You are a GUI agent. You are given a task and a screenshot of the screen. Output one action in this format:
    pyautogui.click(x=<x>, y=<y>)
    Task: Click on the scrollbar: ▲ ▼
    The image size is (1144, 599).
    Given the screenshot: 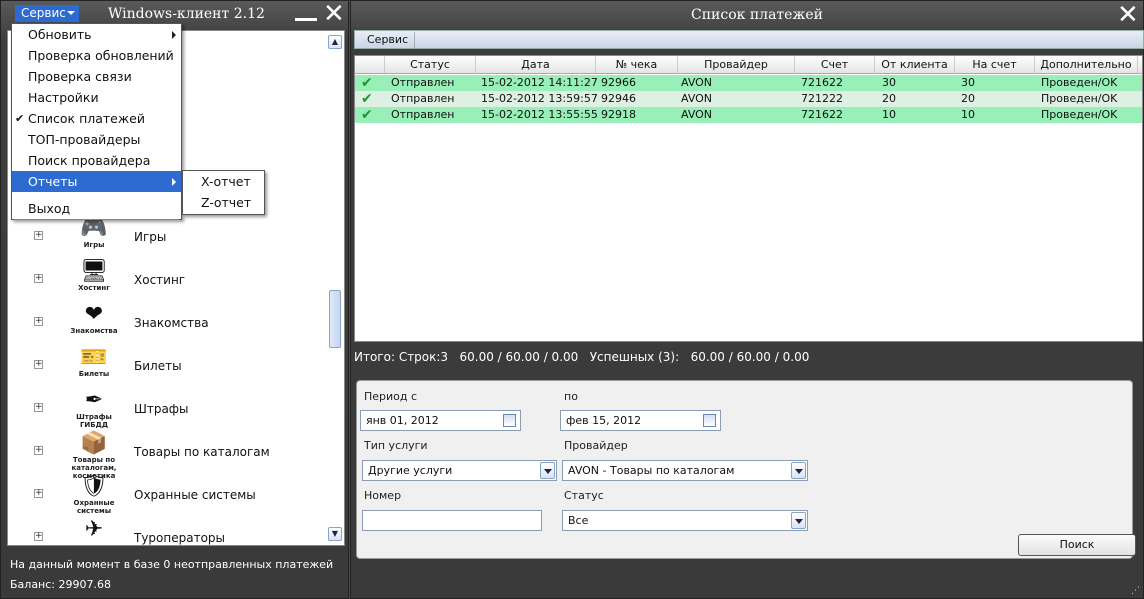 What is the action you would take?
    pyautogui.click(x=335, y=288)
    